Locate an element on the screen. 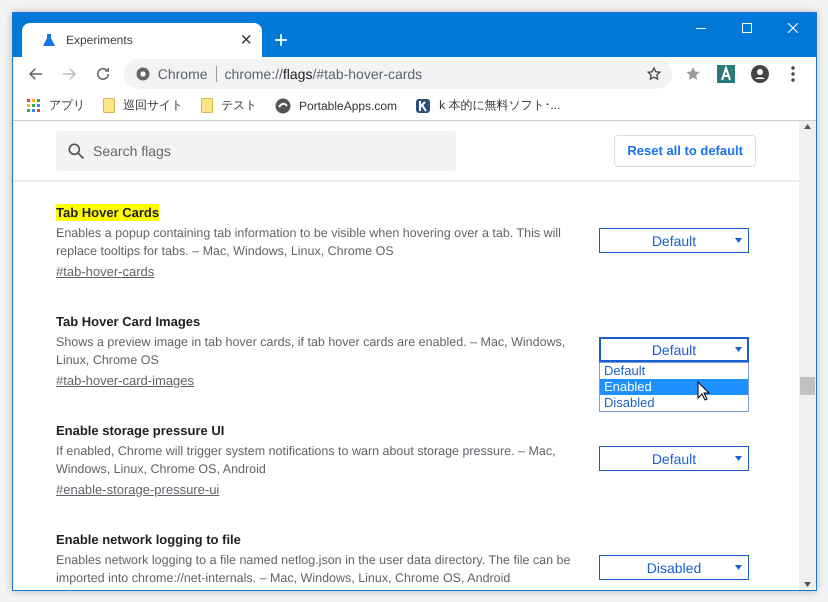 The width and height of the screenshot is (828, 602). flag-title: Enable storage pressure UI is located at coordinates (140, 430).